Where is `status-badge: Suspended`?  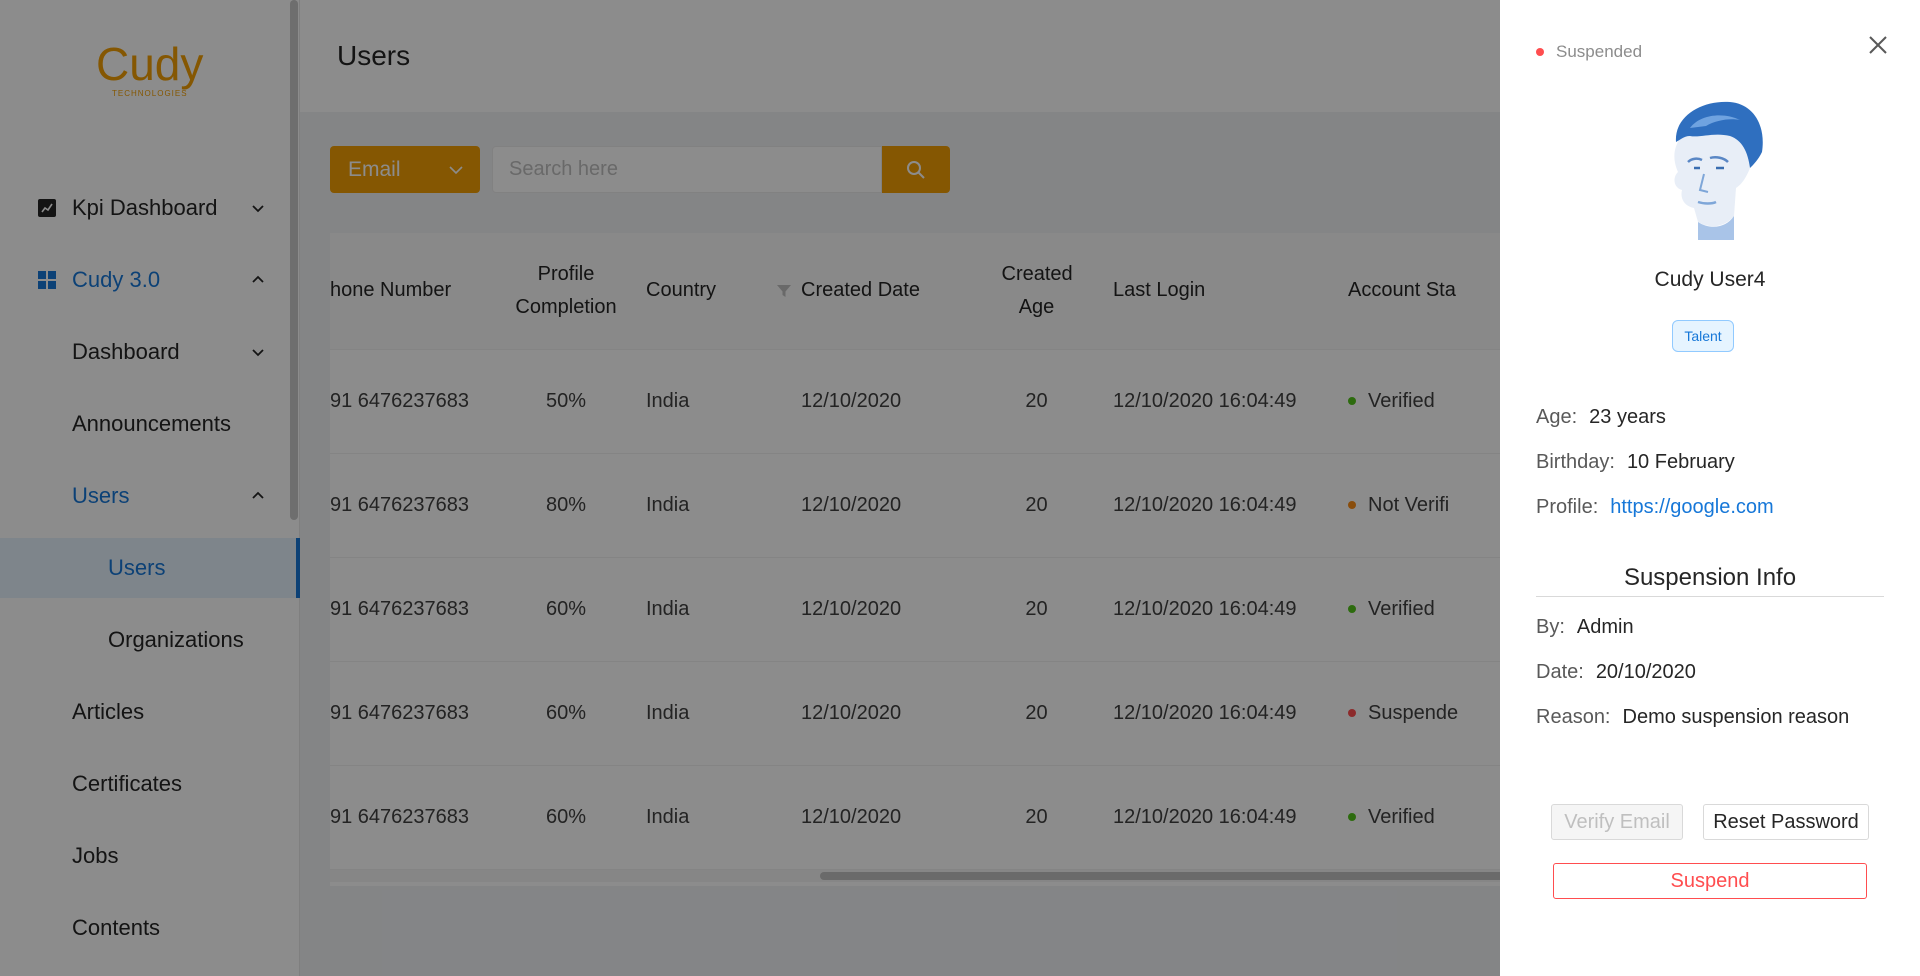 status-badge: Suspended is located at coordinates (1589, 52).